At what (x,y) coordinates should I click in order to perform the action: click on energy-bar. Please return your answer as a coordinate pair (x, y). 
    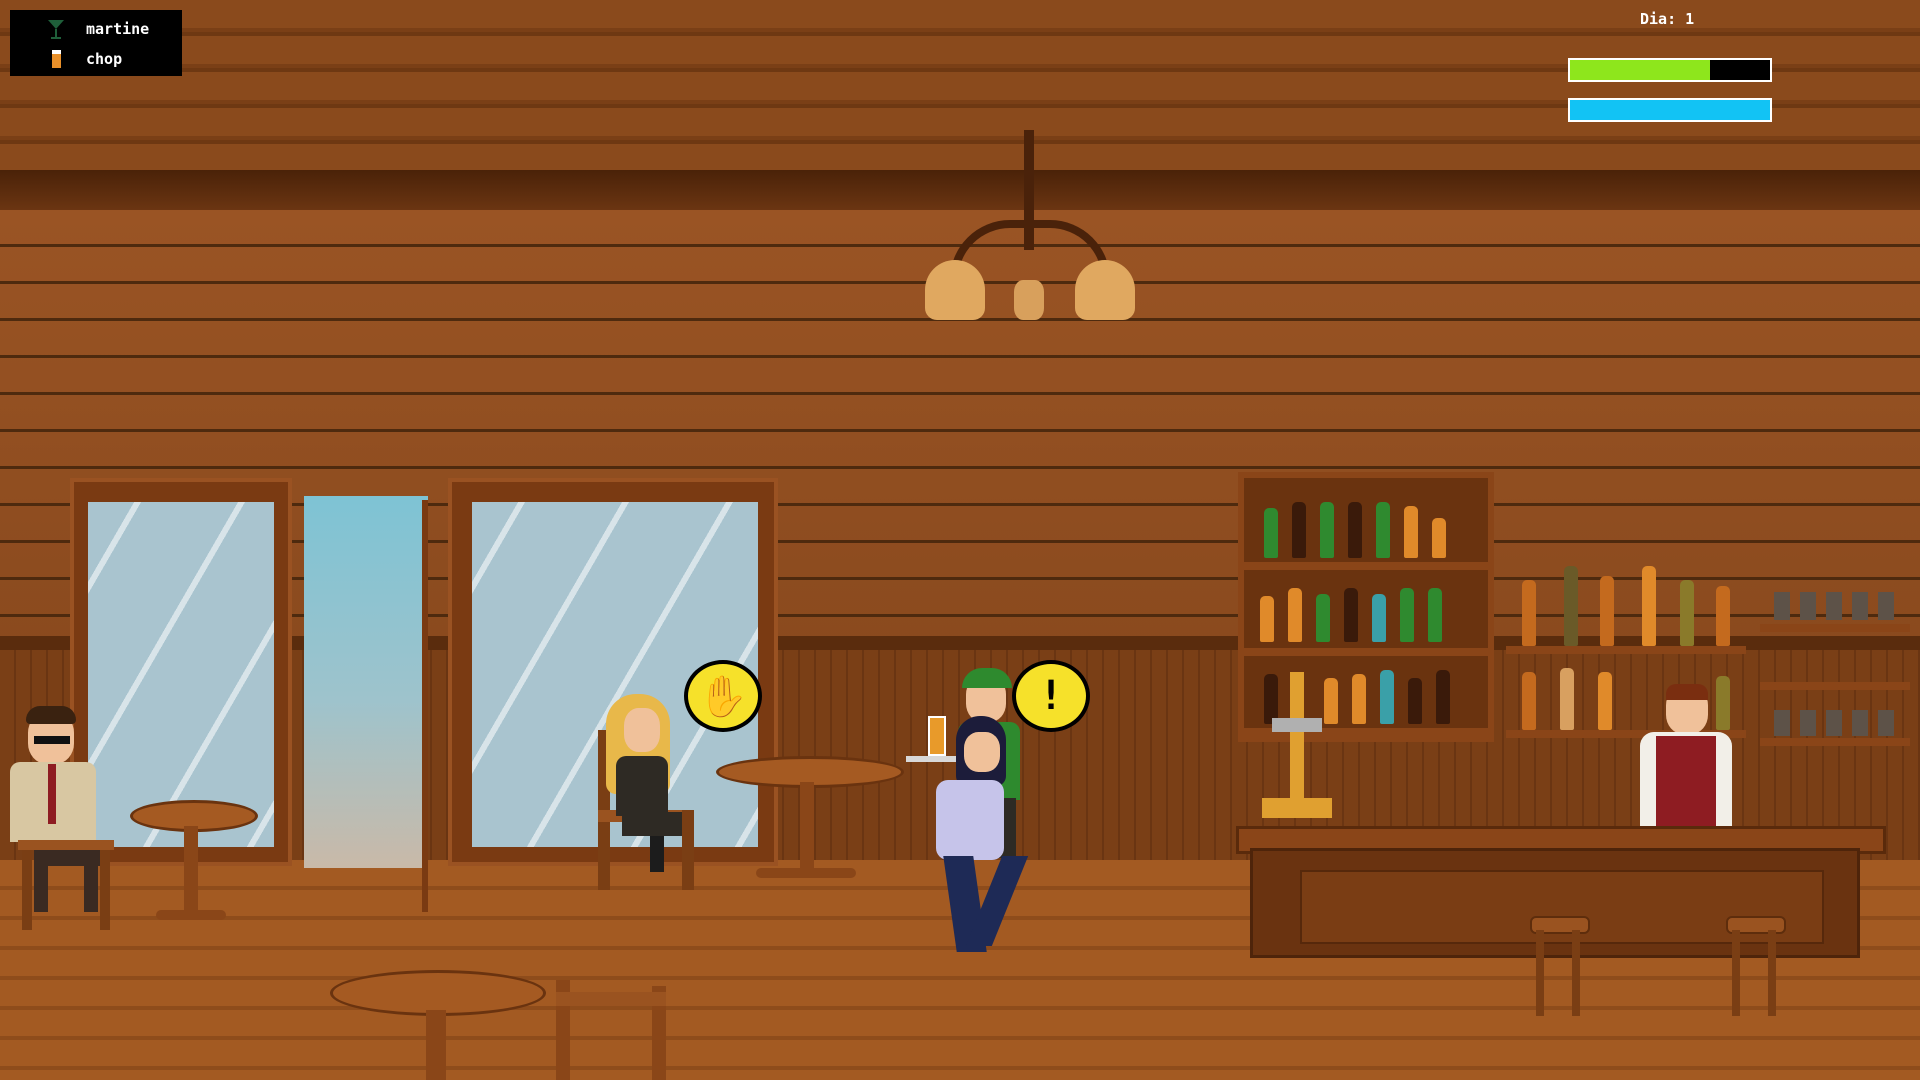
    Looking at the image, I should click on (1670, 110).